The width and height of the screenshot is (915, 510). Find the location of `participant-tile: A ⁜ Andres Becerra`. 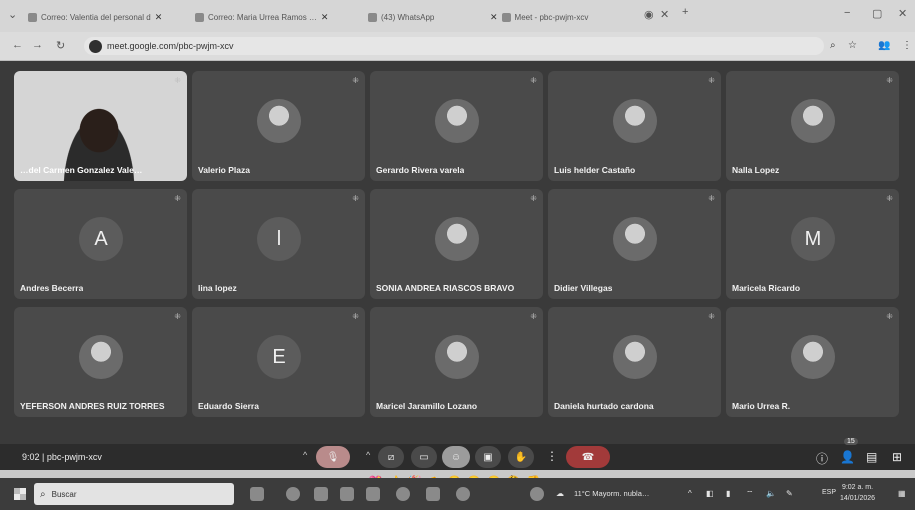

participant-tile: A ⁜ Andres Becerra is located at coordinates (100, 244).